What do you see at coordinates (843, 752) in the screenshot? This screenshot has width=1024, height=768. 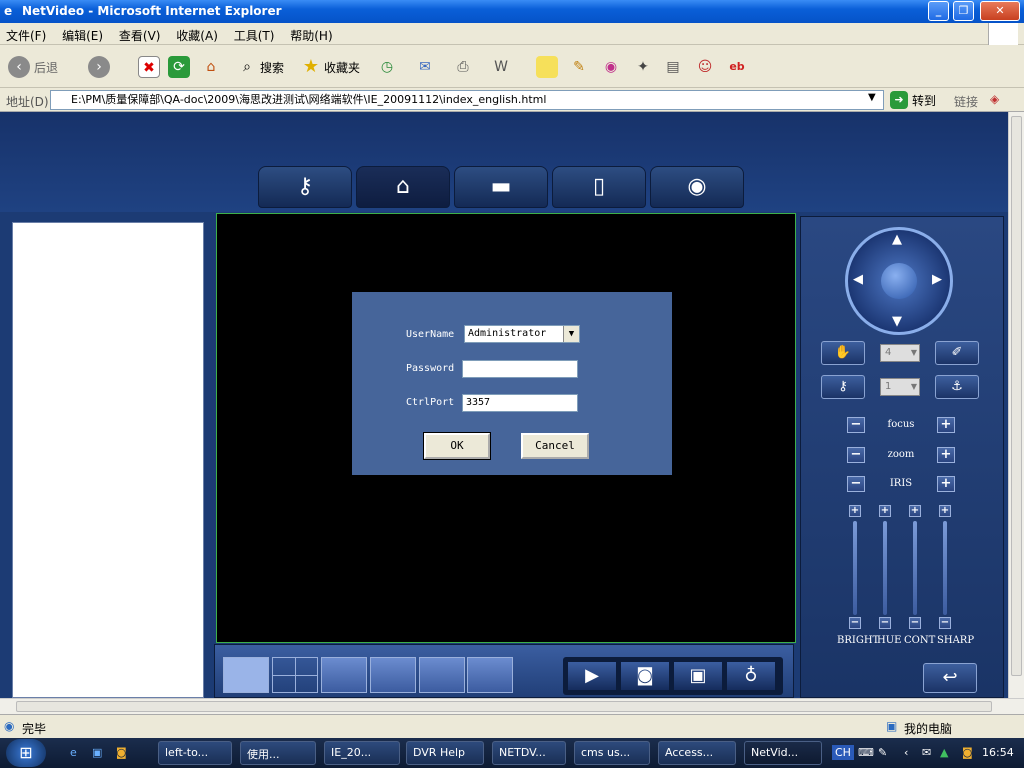 I see `language-indicator: CH` at bounding box center [843, 752].